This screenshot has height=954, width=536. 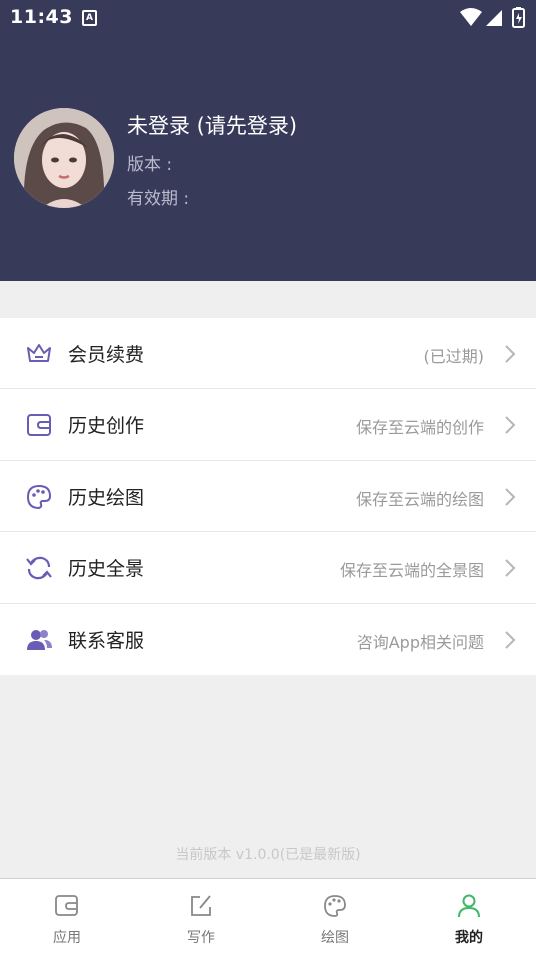 I want to click on avatar-portrait, so click(x=64, y=158).